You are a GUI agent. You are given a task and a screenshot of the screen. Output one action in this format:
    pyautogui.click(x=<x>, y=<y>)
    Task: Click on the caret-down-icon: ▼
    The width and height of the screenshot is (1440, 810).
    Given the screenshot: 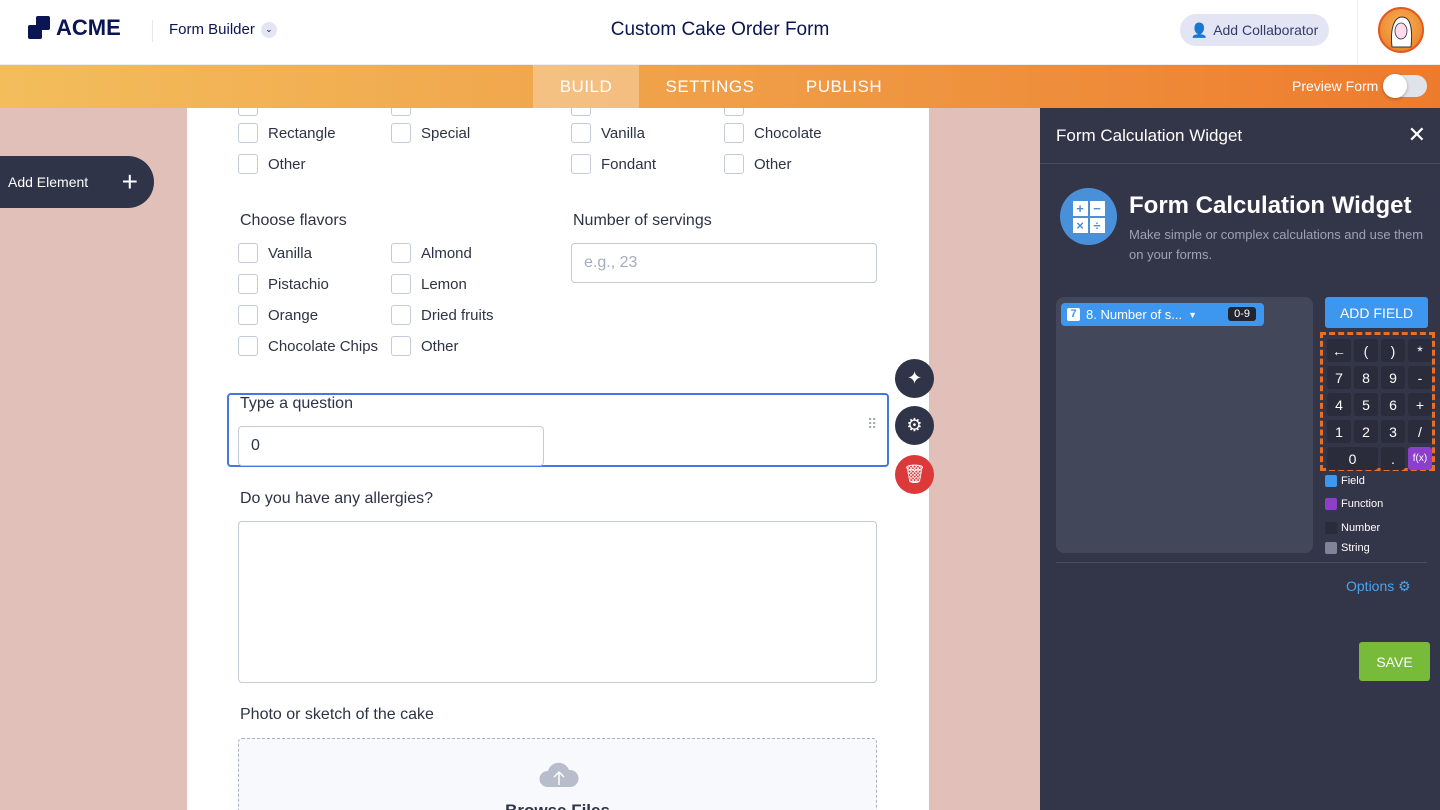 What is the action you would take?
    pyautogui.click(x=1192, y=315)
    